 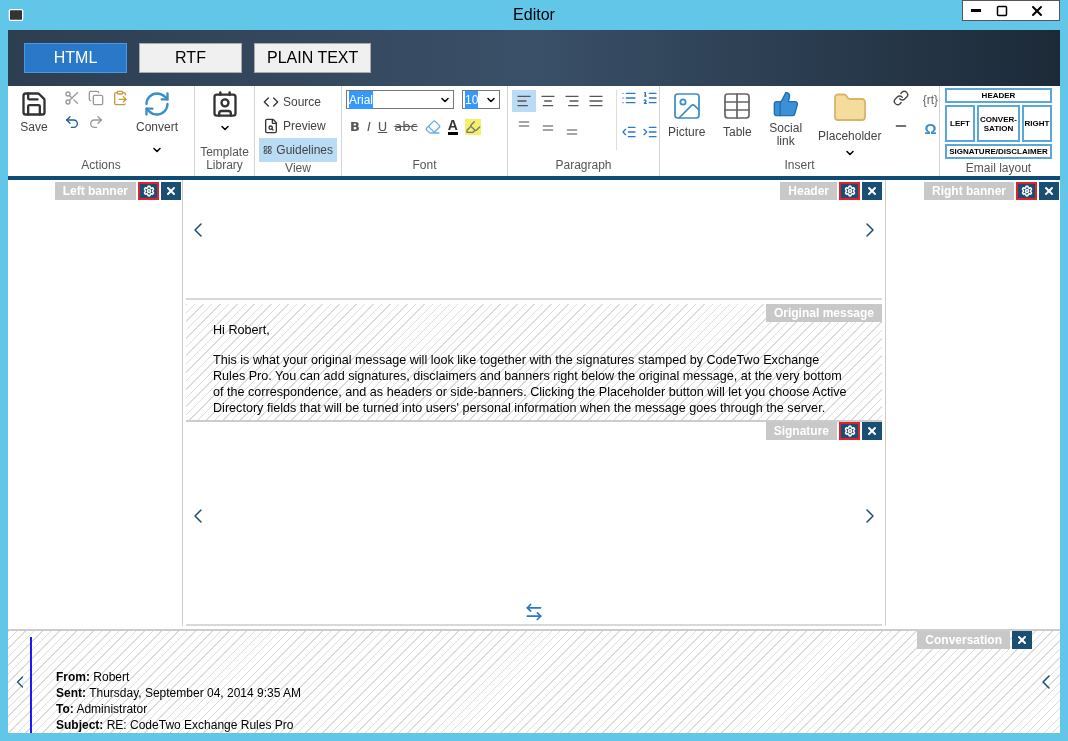 What do you see at coordinates (101, 166) in the screenshot?
I see `group-label: Actions` at bounding box center [101, 166].